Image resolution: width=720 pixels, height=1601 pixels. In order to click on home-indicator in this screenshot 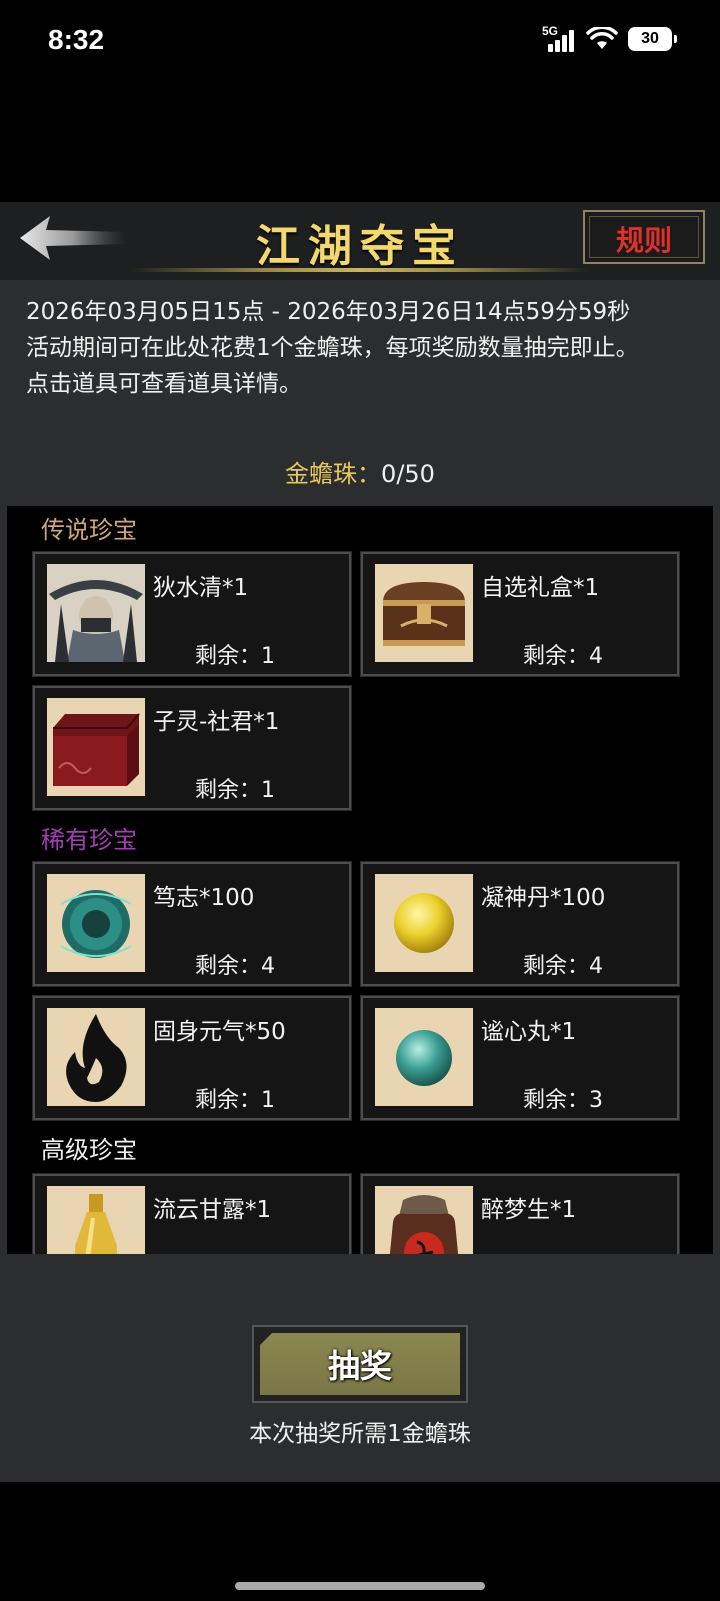, I will do `click(360, 1586)`.